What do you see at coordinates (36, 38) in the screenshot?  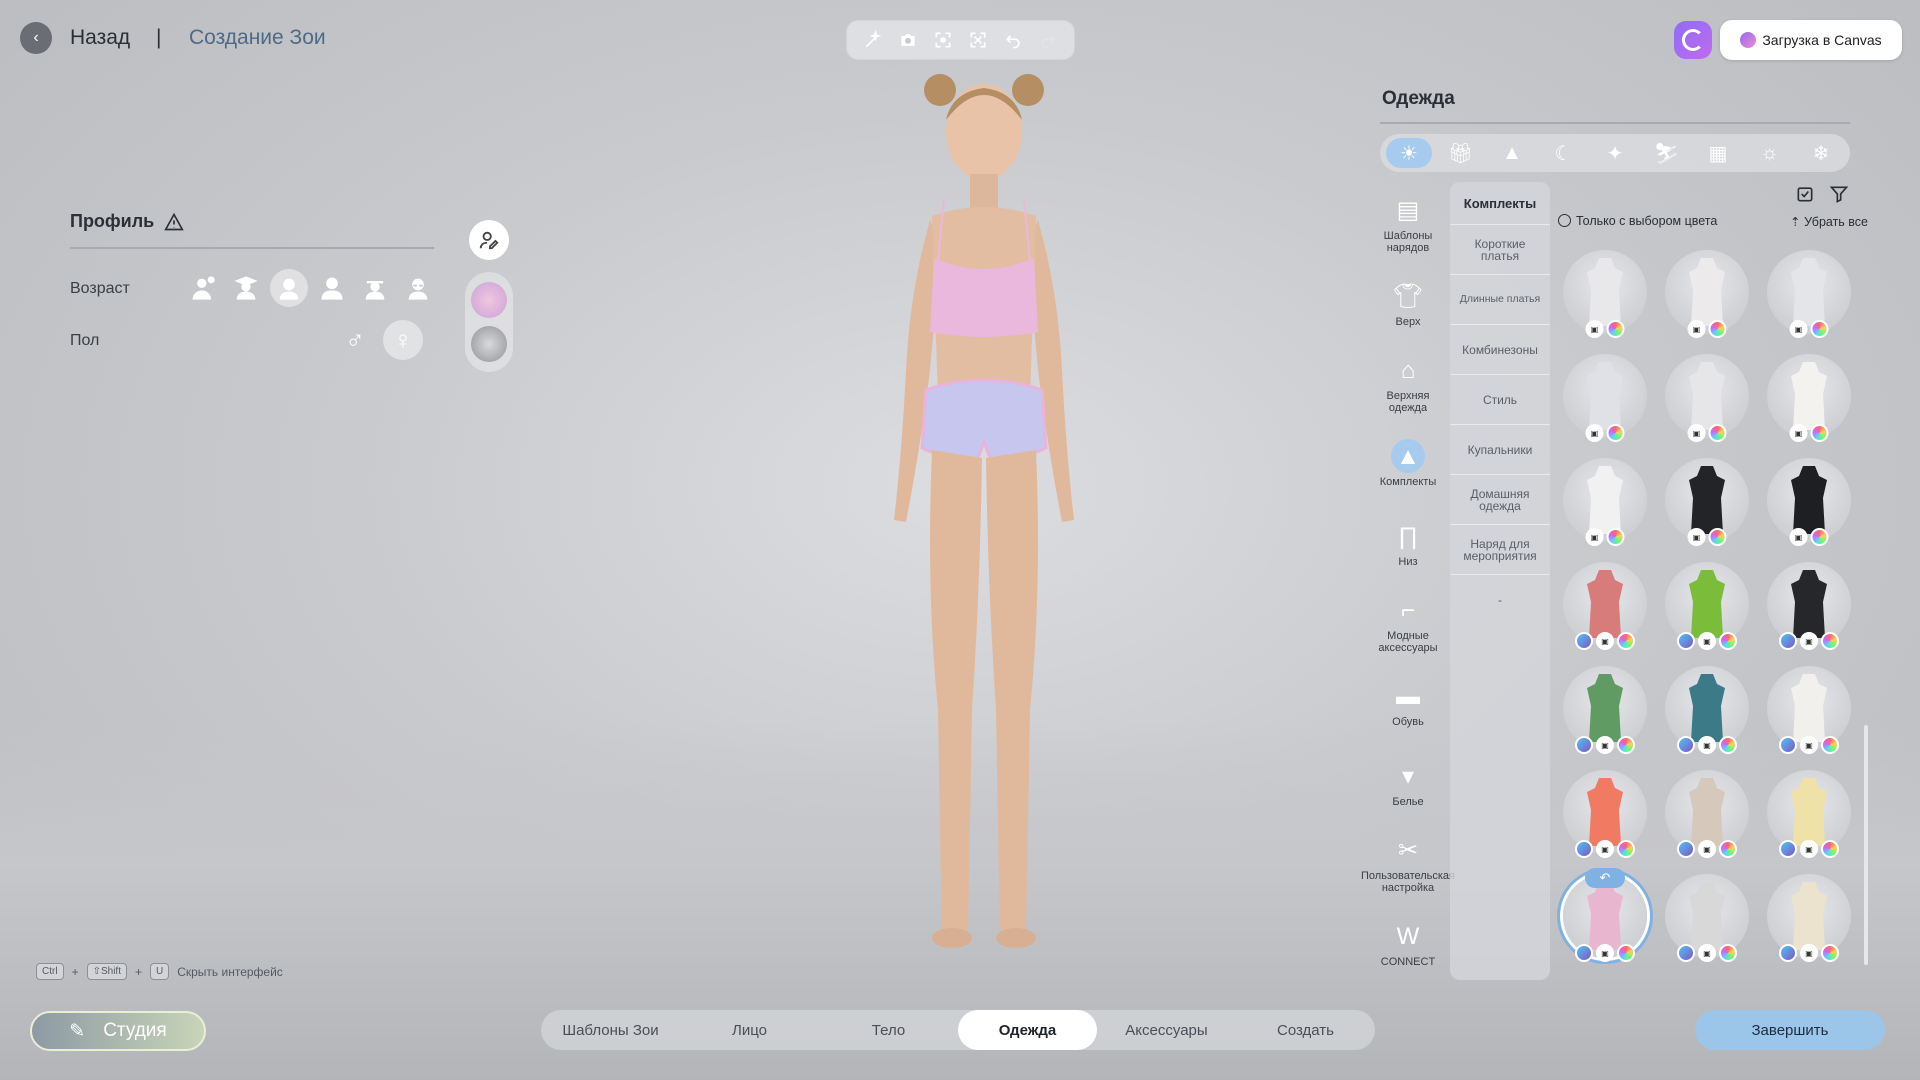 I see `back-button: ‹` at bounding box center [36, 38].